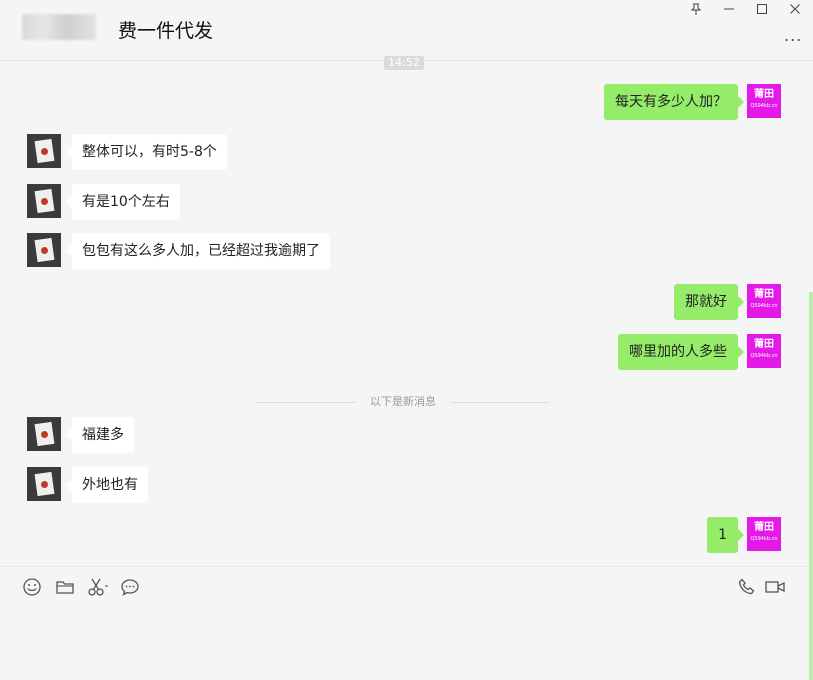 The image size is (813, 680). I want to click on background-window-edge, so click(811, 486).